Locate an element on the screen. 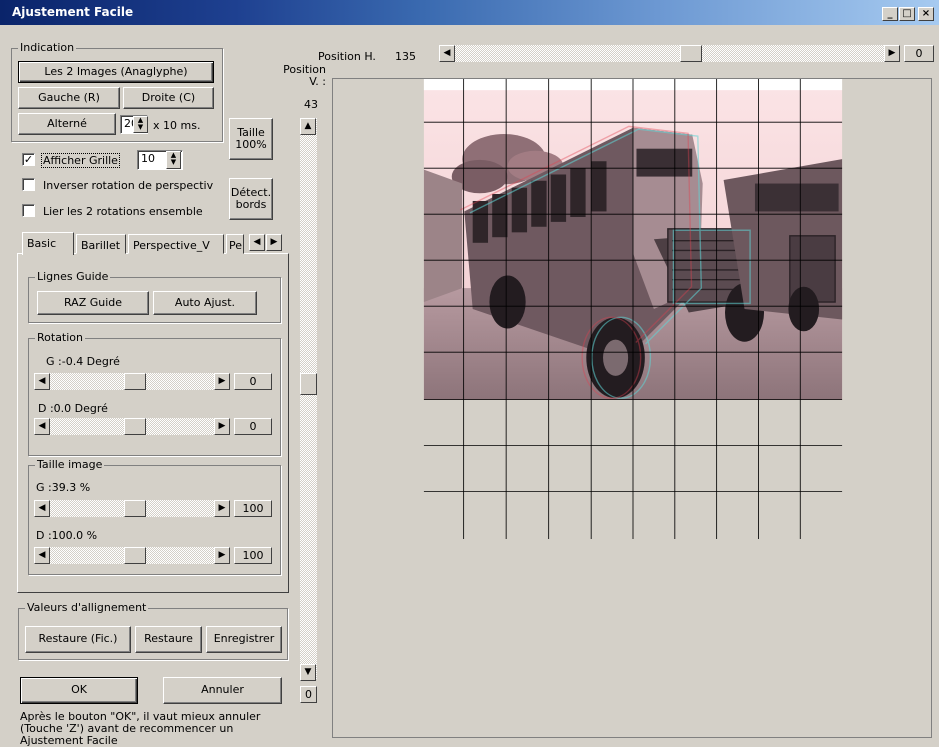 The width and height of the screenshot is (939, 747). position-v-label: Position V. : is located at coordinates (304, 75).